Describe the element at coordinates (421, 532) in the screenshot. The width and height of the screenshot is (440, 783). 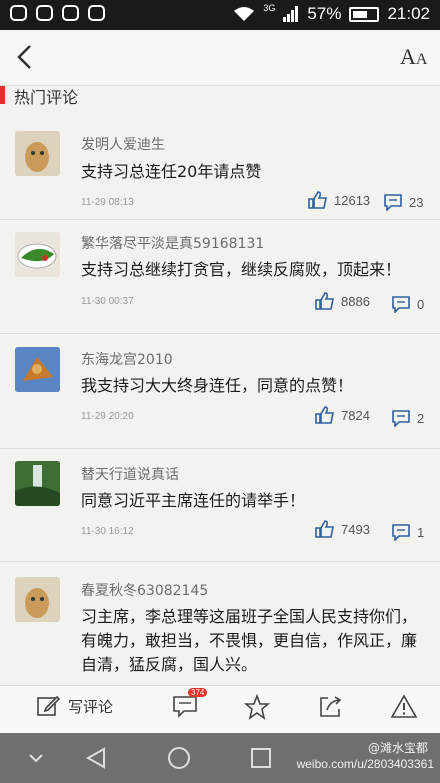
I see `reply-count: 1` at that location.